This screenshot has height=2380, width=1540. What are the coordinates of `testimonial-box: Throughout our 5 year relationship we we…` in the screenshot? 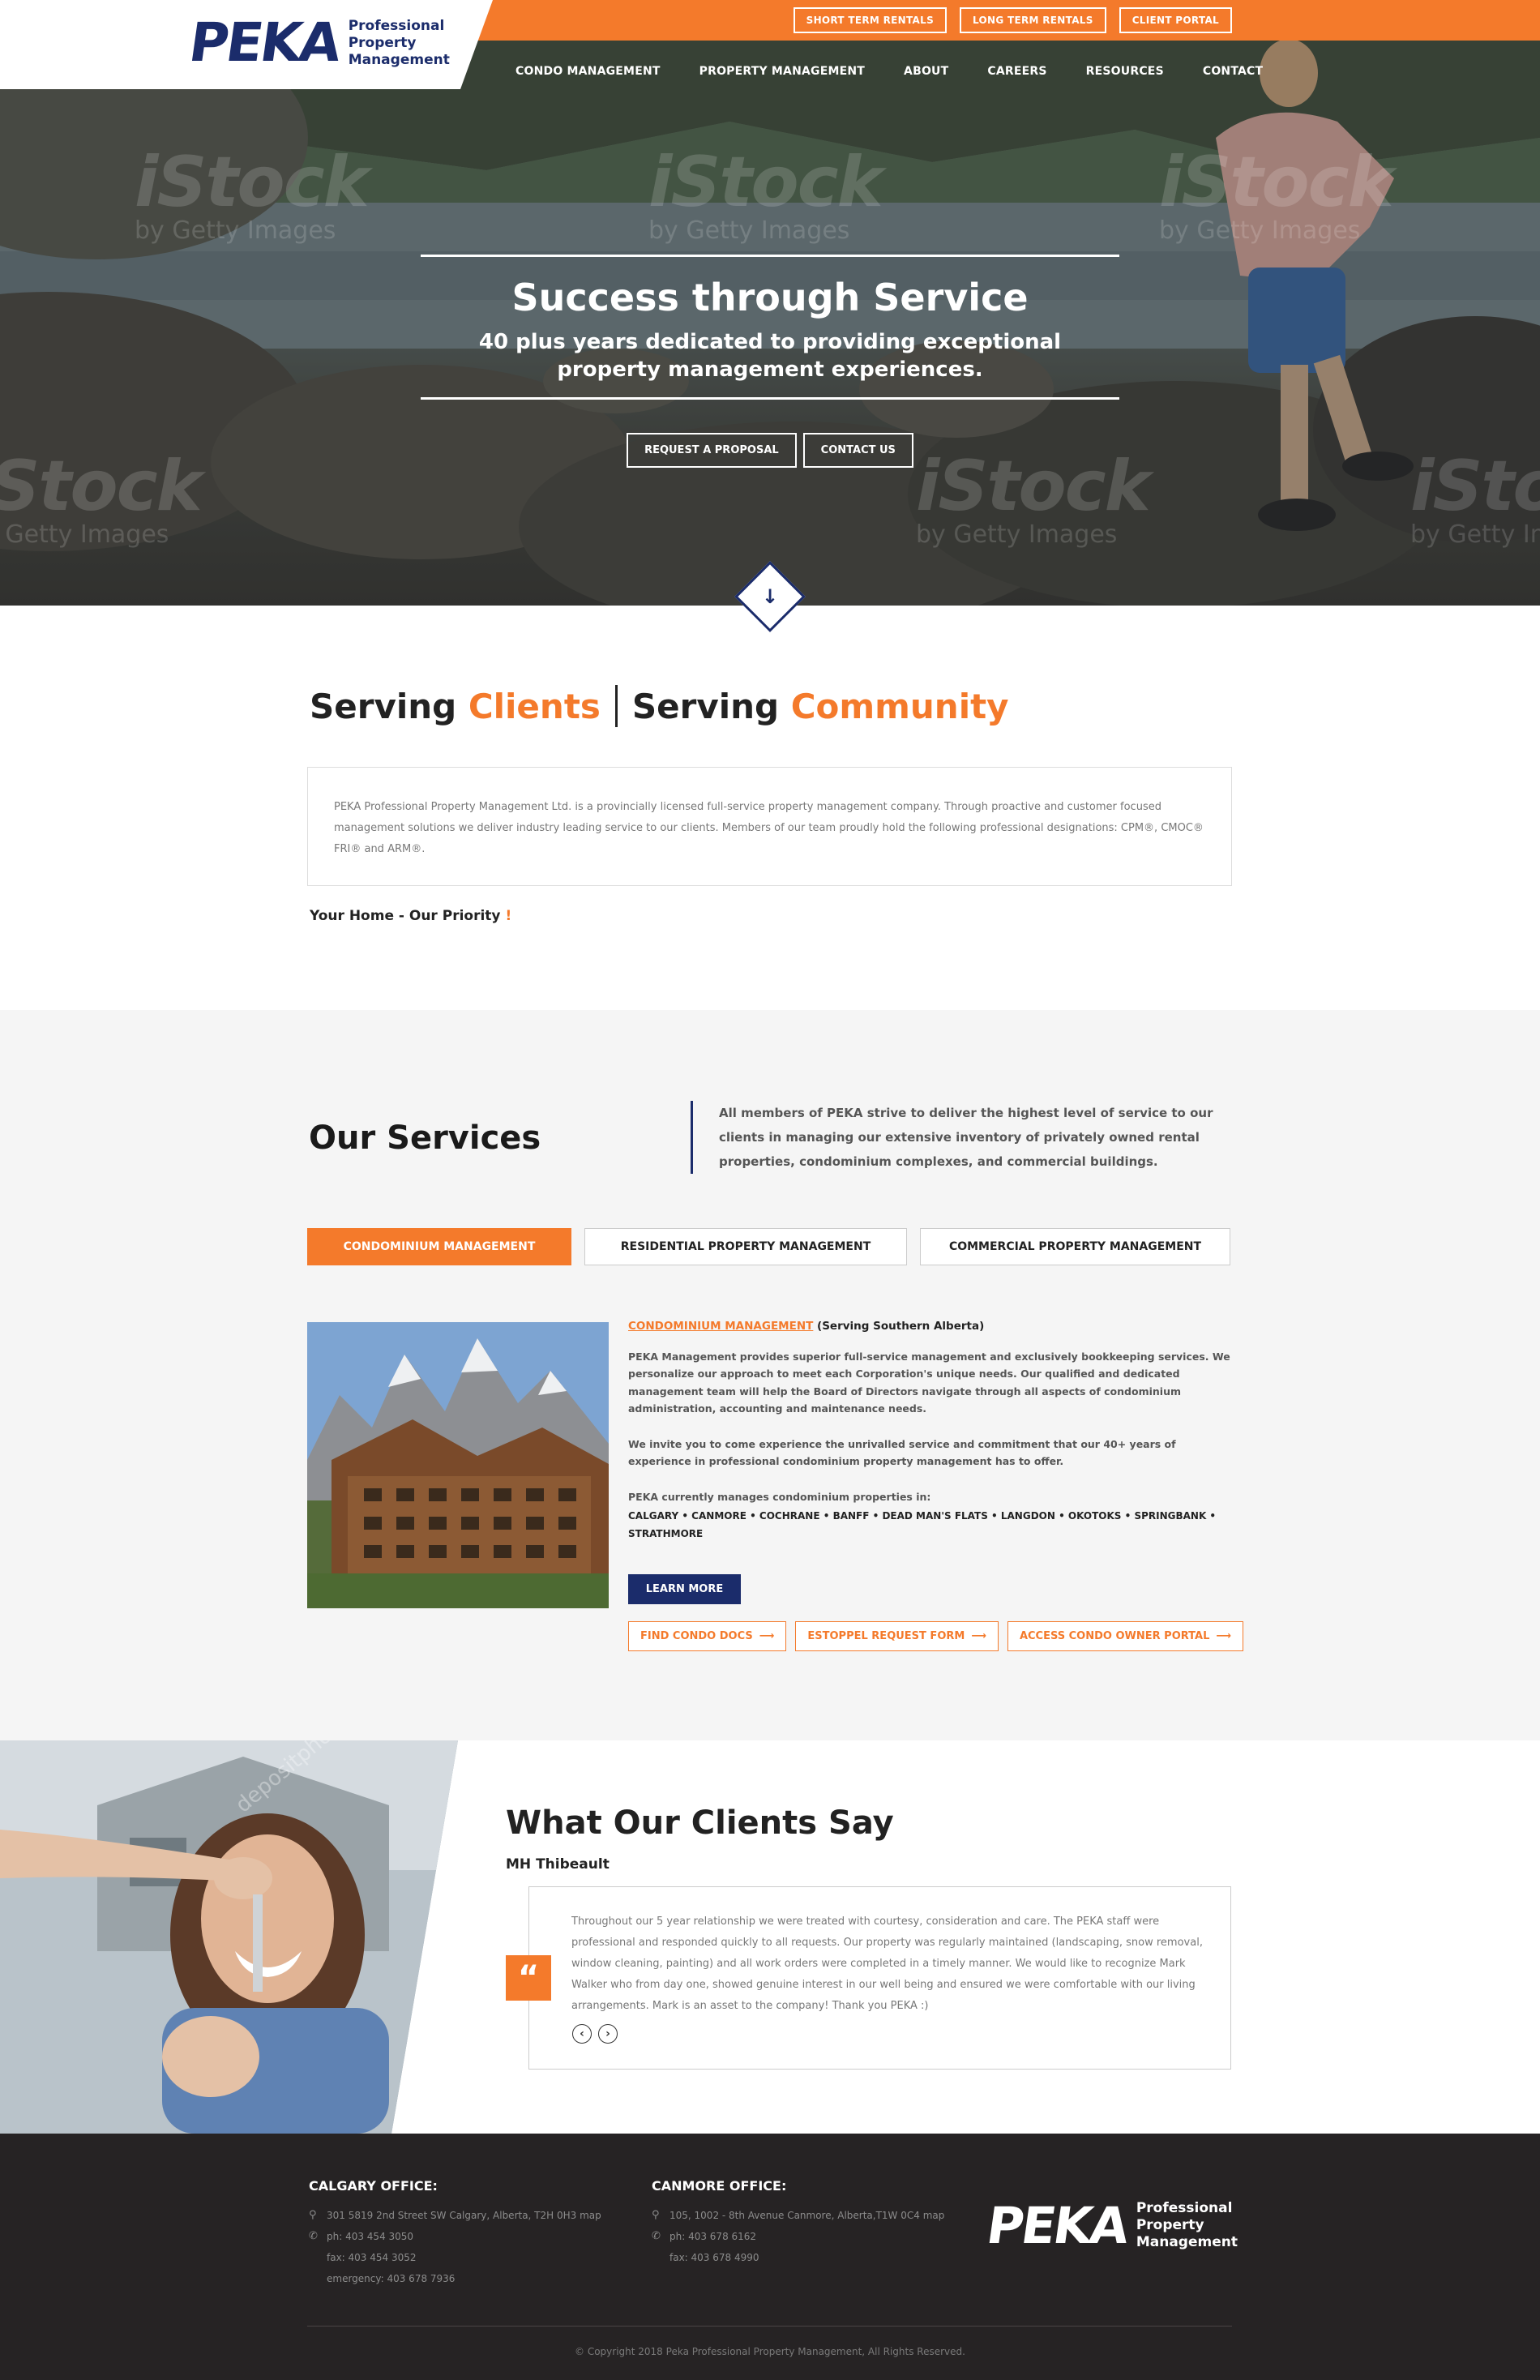 It's located at (879, 1978).